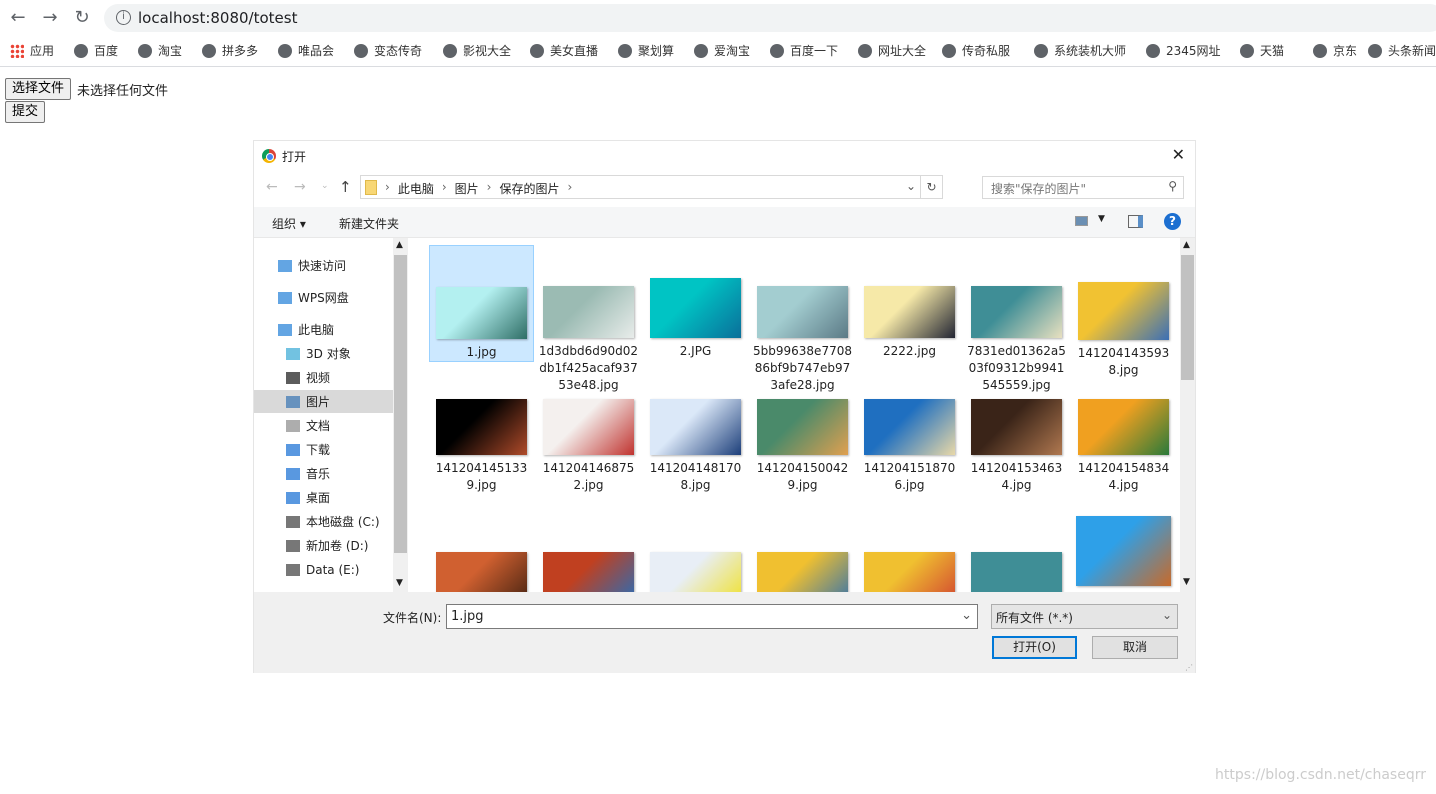  I want to click on bookmark-item: 影视大全, so click(477, 50).